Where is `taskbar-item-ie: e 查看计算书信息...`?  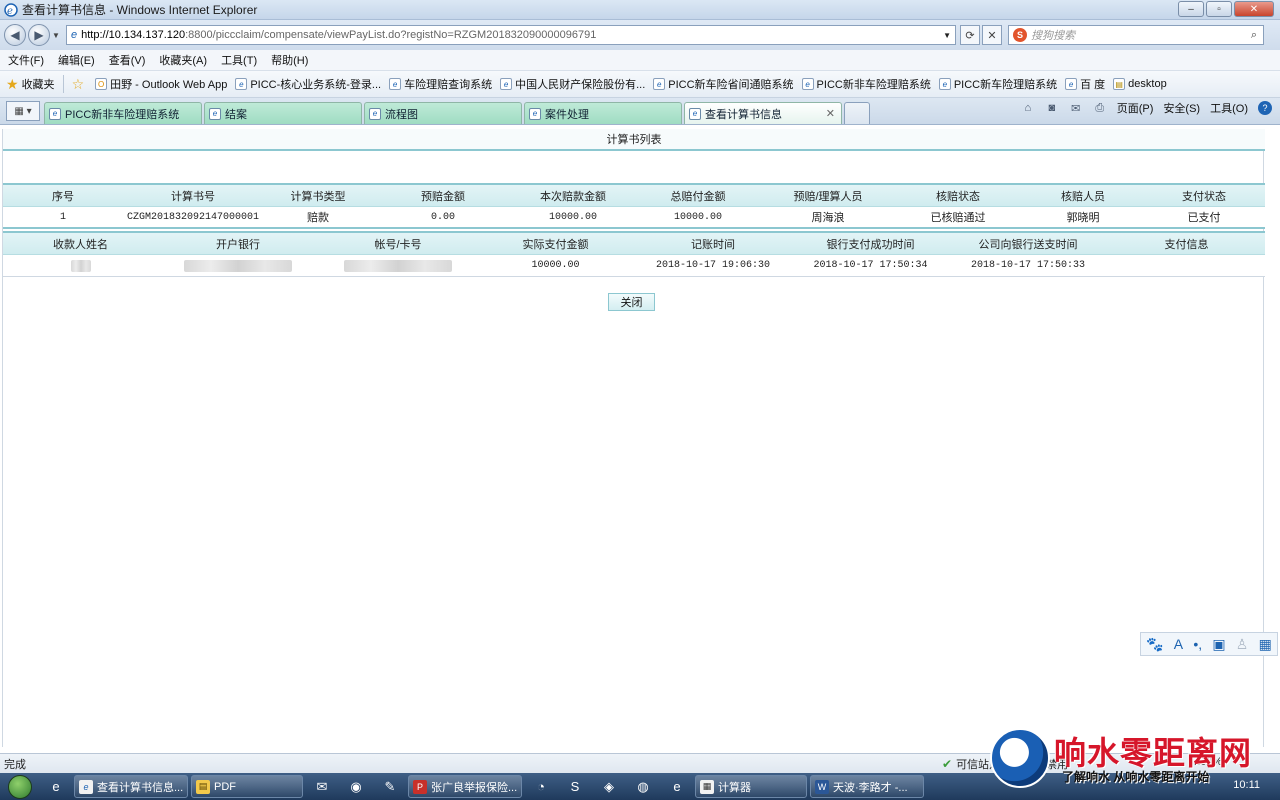 taskbar-item-ie: e 查看计算书信息... is located at coordinates (131, 786).